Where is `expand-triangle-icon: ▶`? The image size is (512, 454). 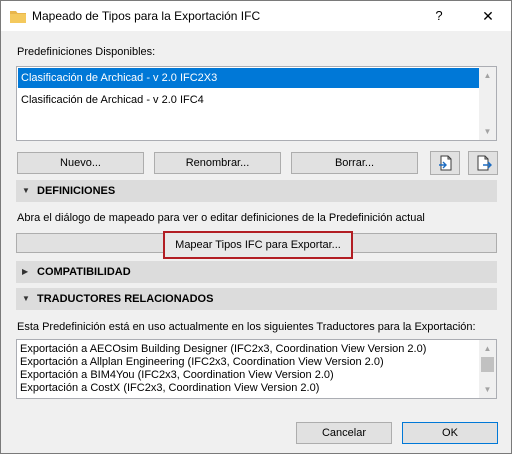 expand-triangle-icon: ▶ is located at coordinates (25, 271).